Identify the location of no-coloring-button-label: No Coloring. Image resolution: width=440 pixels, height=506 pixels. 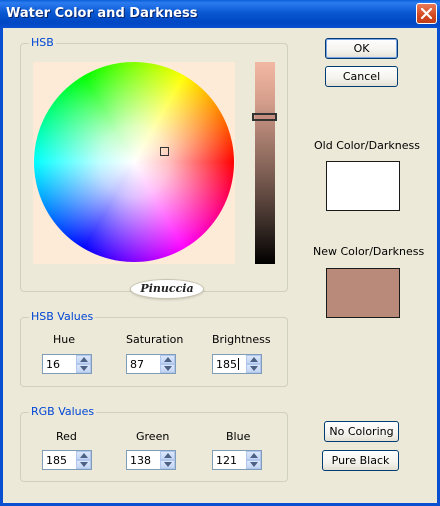
(361, 431).